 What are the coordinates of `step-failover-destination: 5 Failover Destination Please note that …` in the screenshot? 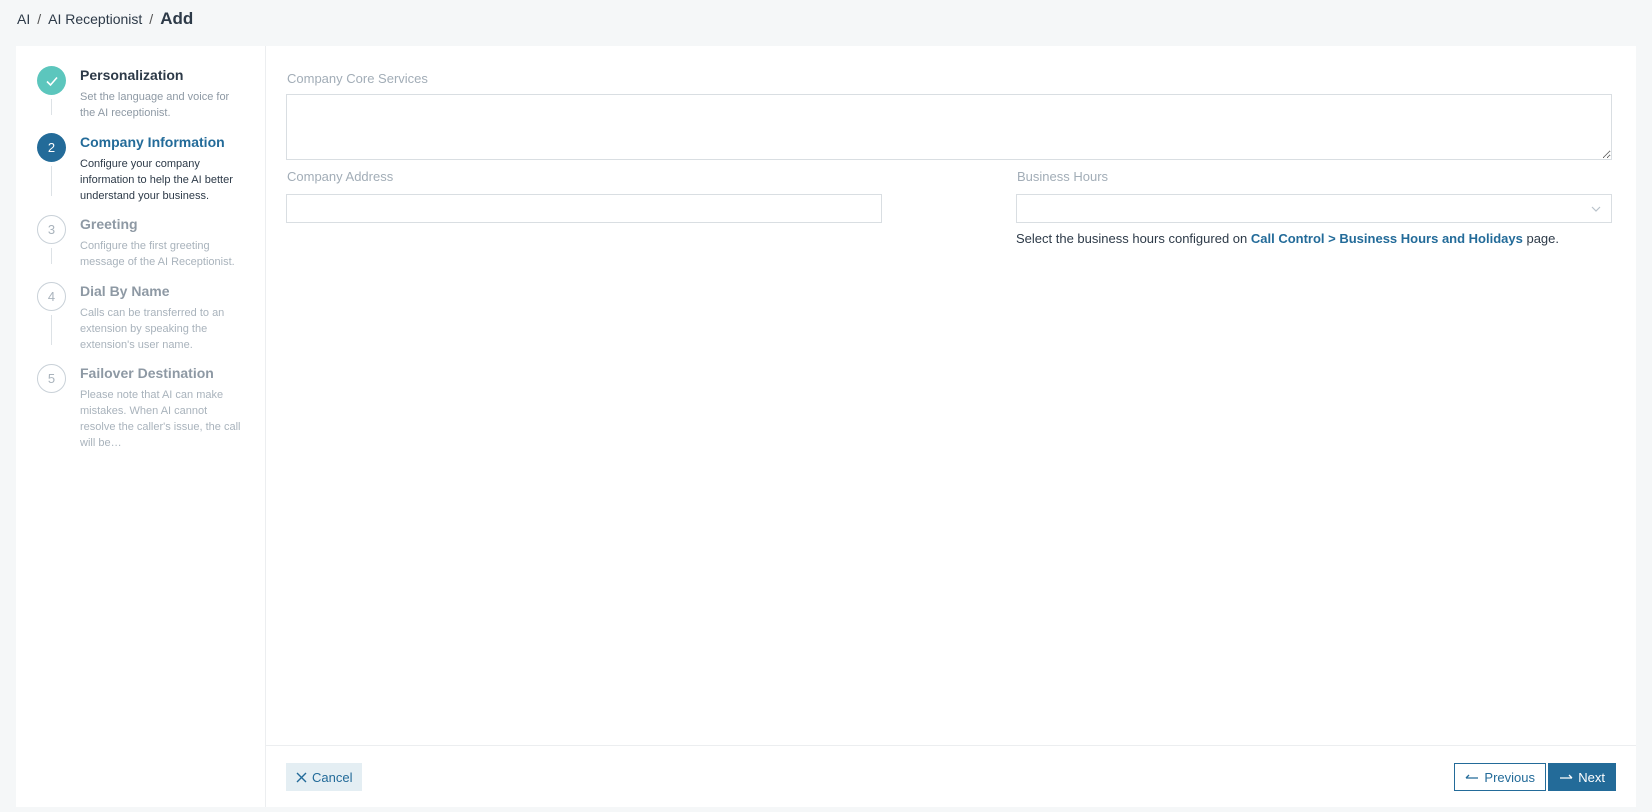 It's located at (151, 406).